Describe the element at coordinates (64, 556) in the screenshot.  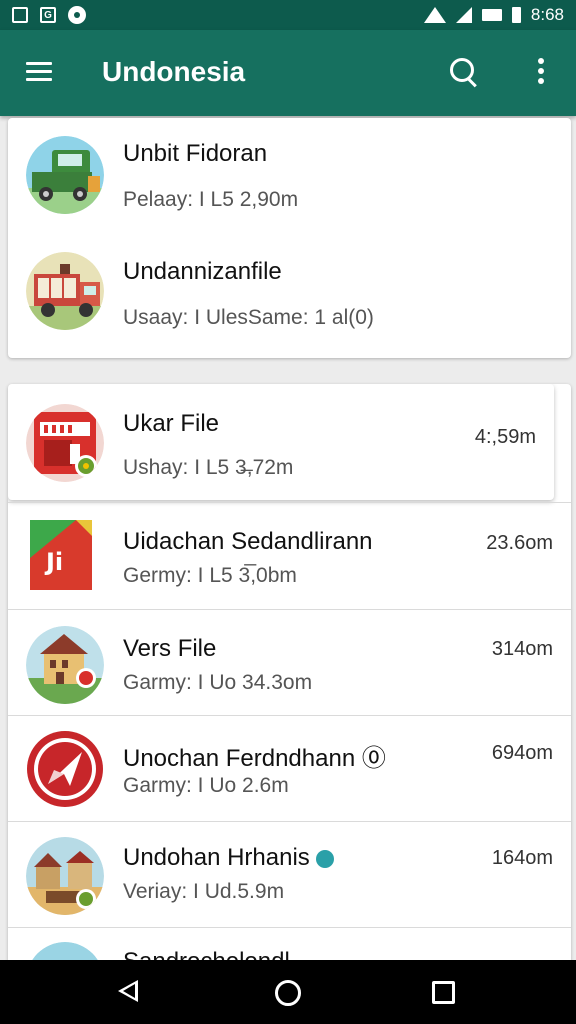
I see `document-thumbnail-icon: Ji` at that location.